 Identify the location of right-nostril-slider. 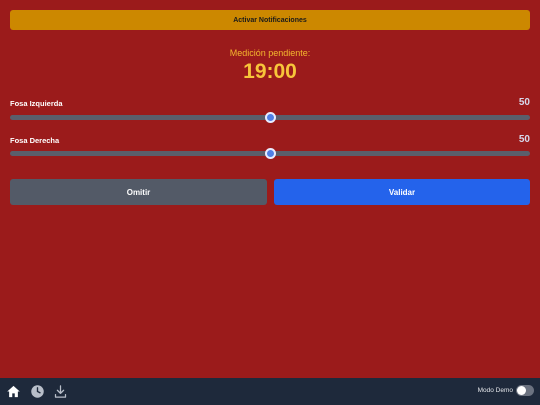
(270, 153).